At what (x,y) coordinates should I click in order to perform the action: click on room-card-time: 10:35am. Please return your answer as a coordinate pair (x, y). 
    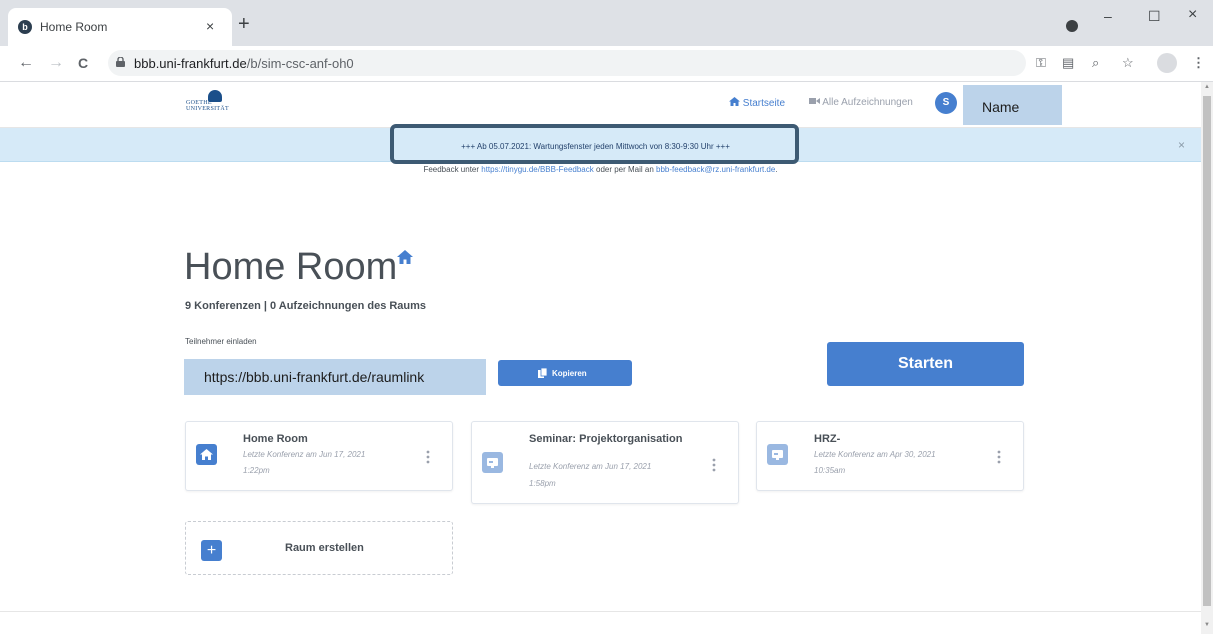
    Looking at the image, I should click on (830, 470).